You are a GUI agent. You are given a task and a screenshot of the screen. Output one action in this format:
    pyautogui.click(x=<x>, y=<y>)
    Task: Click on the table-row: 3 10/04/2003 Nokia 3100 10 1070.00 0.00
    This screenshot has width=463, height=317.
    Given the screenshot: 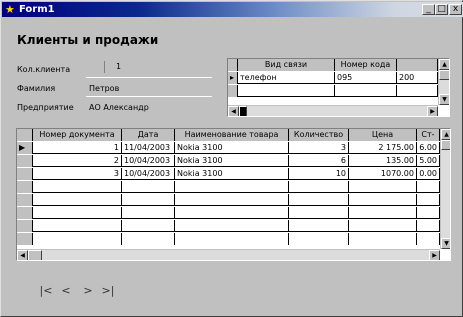 What is the action you would take?
    pyautogui.click(x=228, y=174)
    